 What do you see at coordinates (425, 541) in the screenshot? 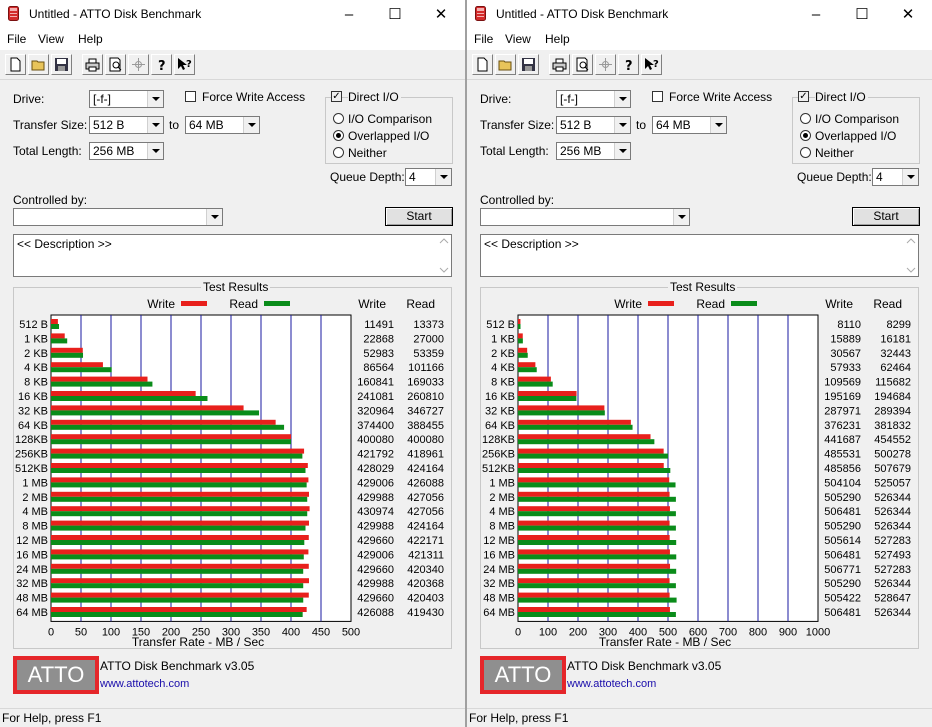
I see `read-value: 422171` at bounding box center [425, 541].